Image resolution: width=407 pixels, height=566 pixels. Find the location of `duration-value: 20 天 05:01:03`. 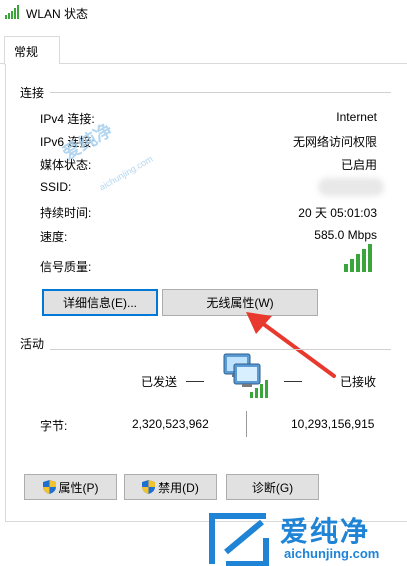

duration-value: 20 天 05:01:03 is located at coordinates (337, 213).